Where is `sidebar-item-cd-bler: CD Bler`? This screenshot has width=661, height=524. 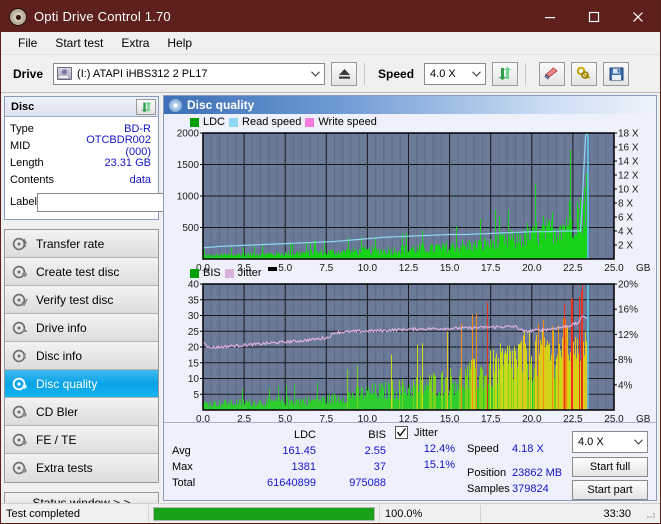 sidebar-item-cd-bler: CD Bler is located at coordinates (81, 412).